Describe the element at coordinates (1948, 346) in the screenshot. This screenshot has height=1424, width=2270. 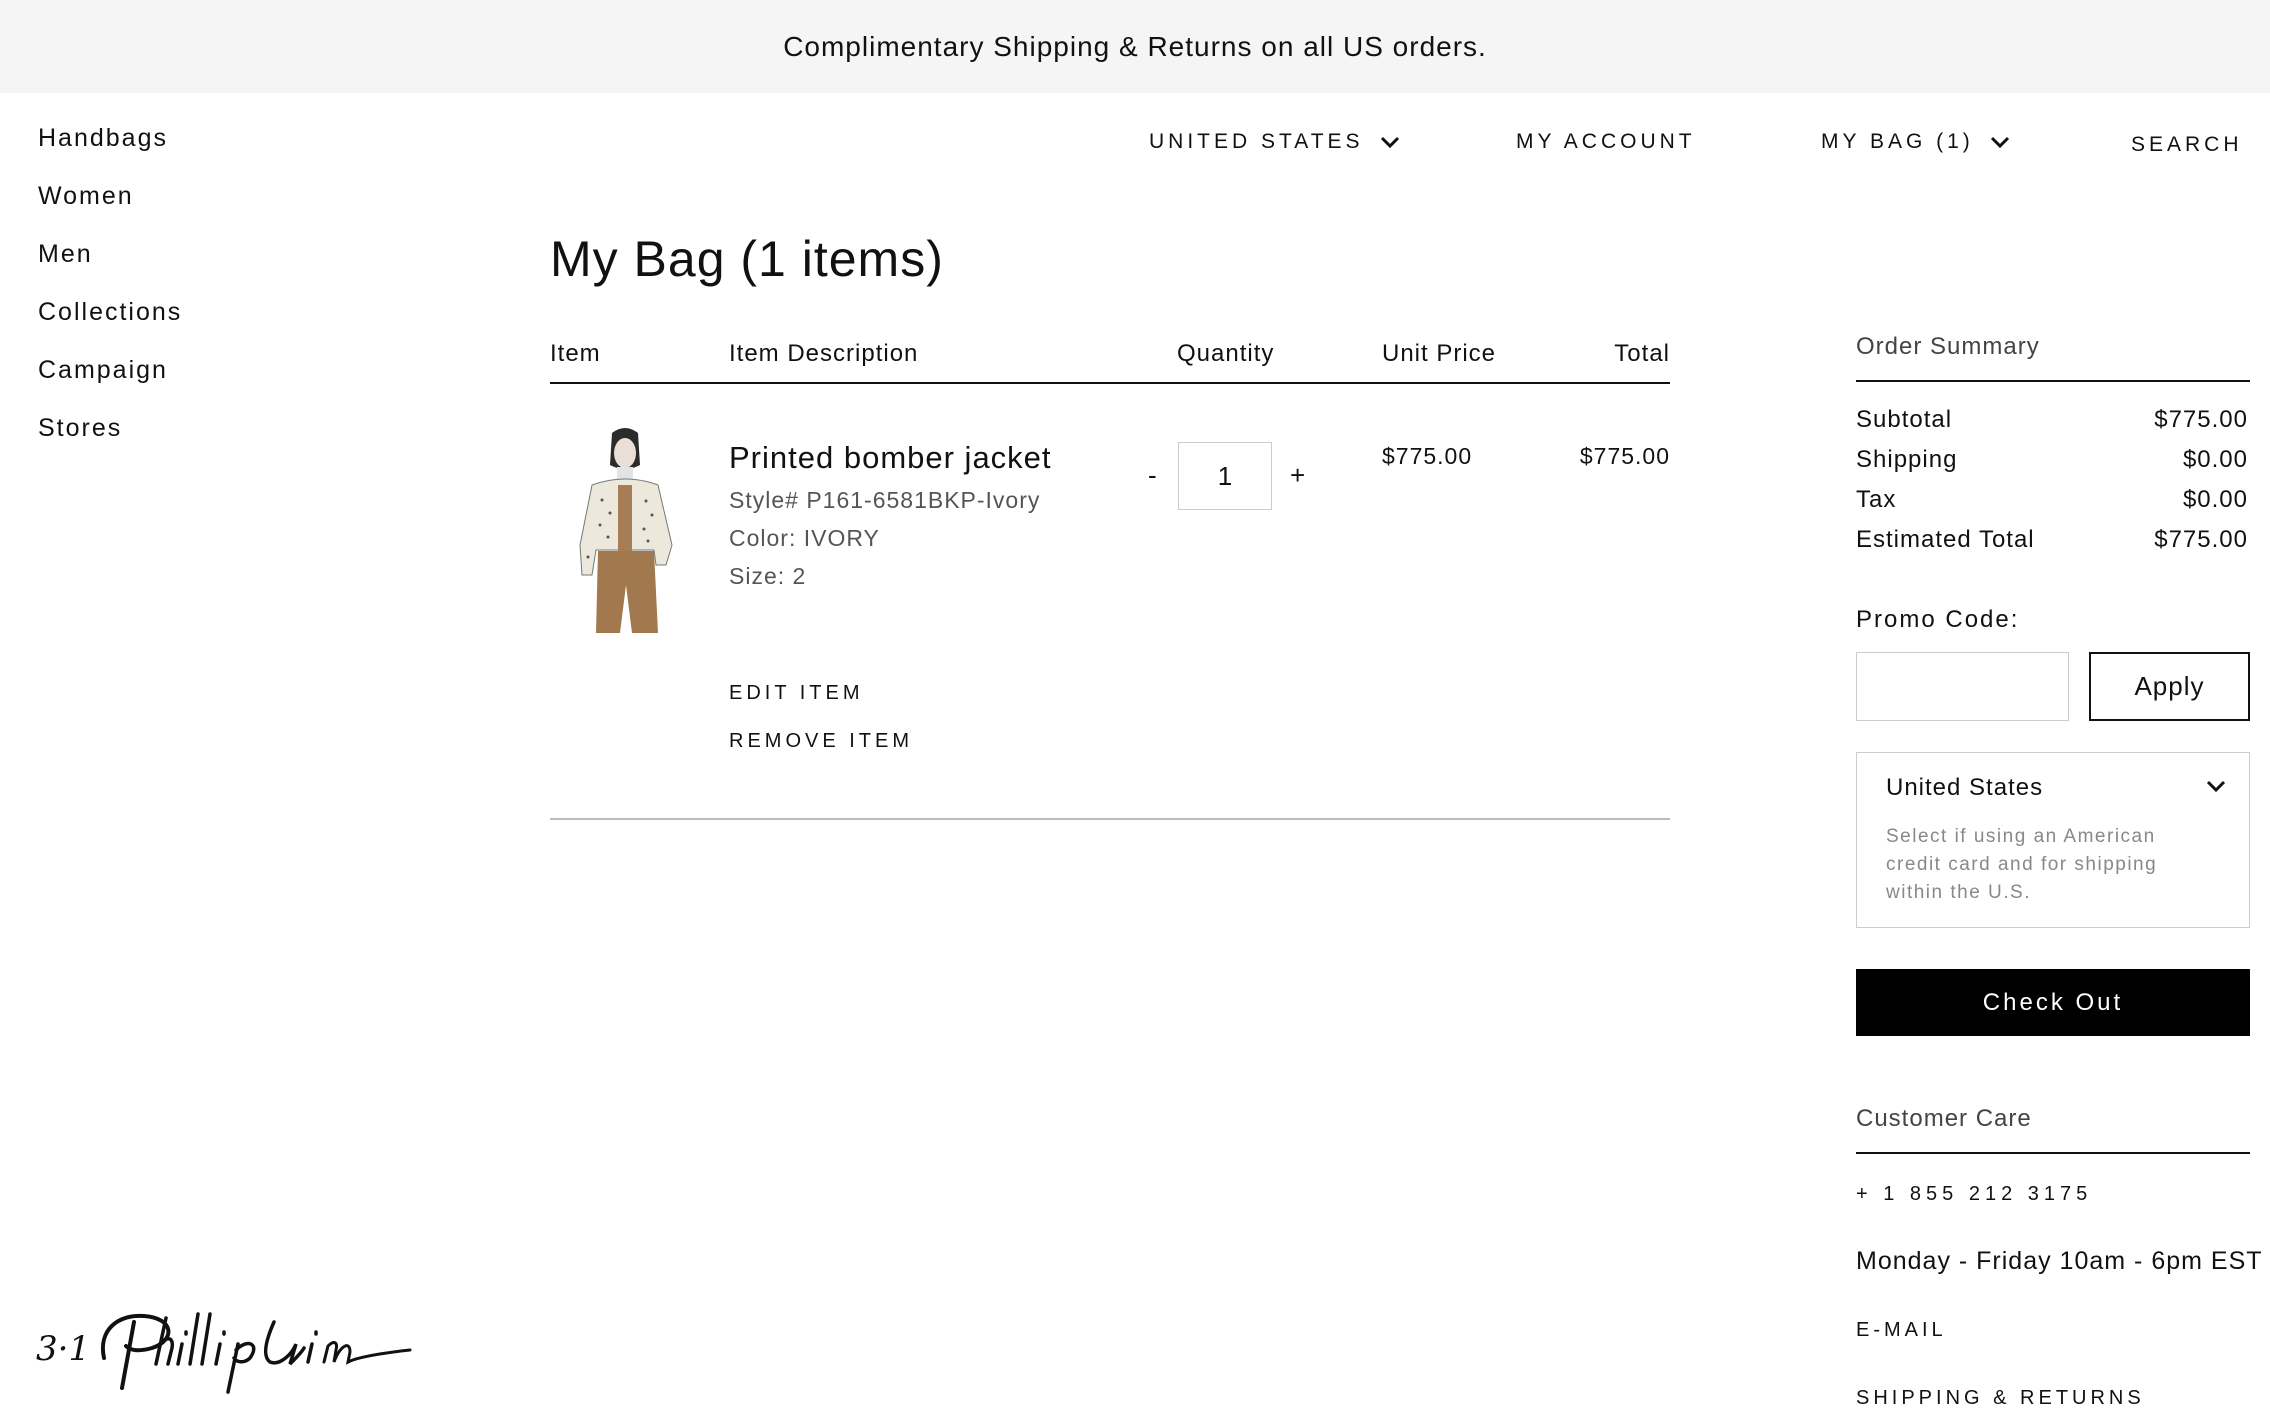
I see `order-summary-title: Order Summary` at that location.